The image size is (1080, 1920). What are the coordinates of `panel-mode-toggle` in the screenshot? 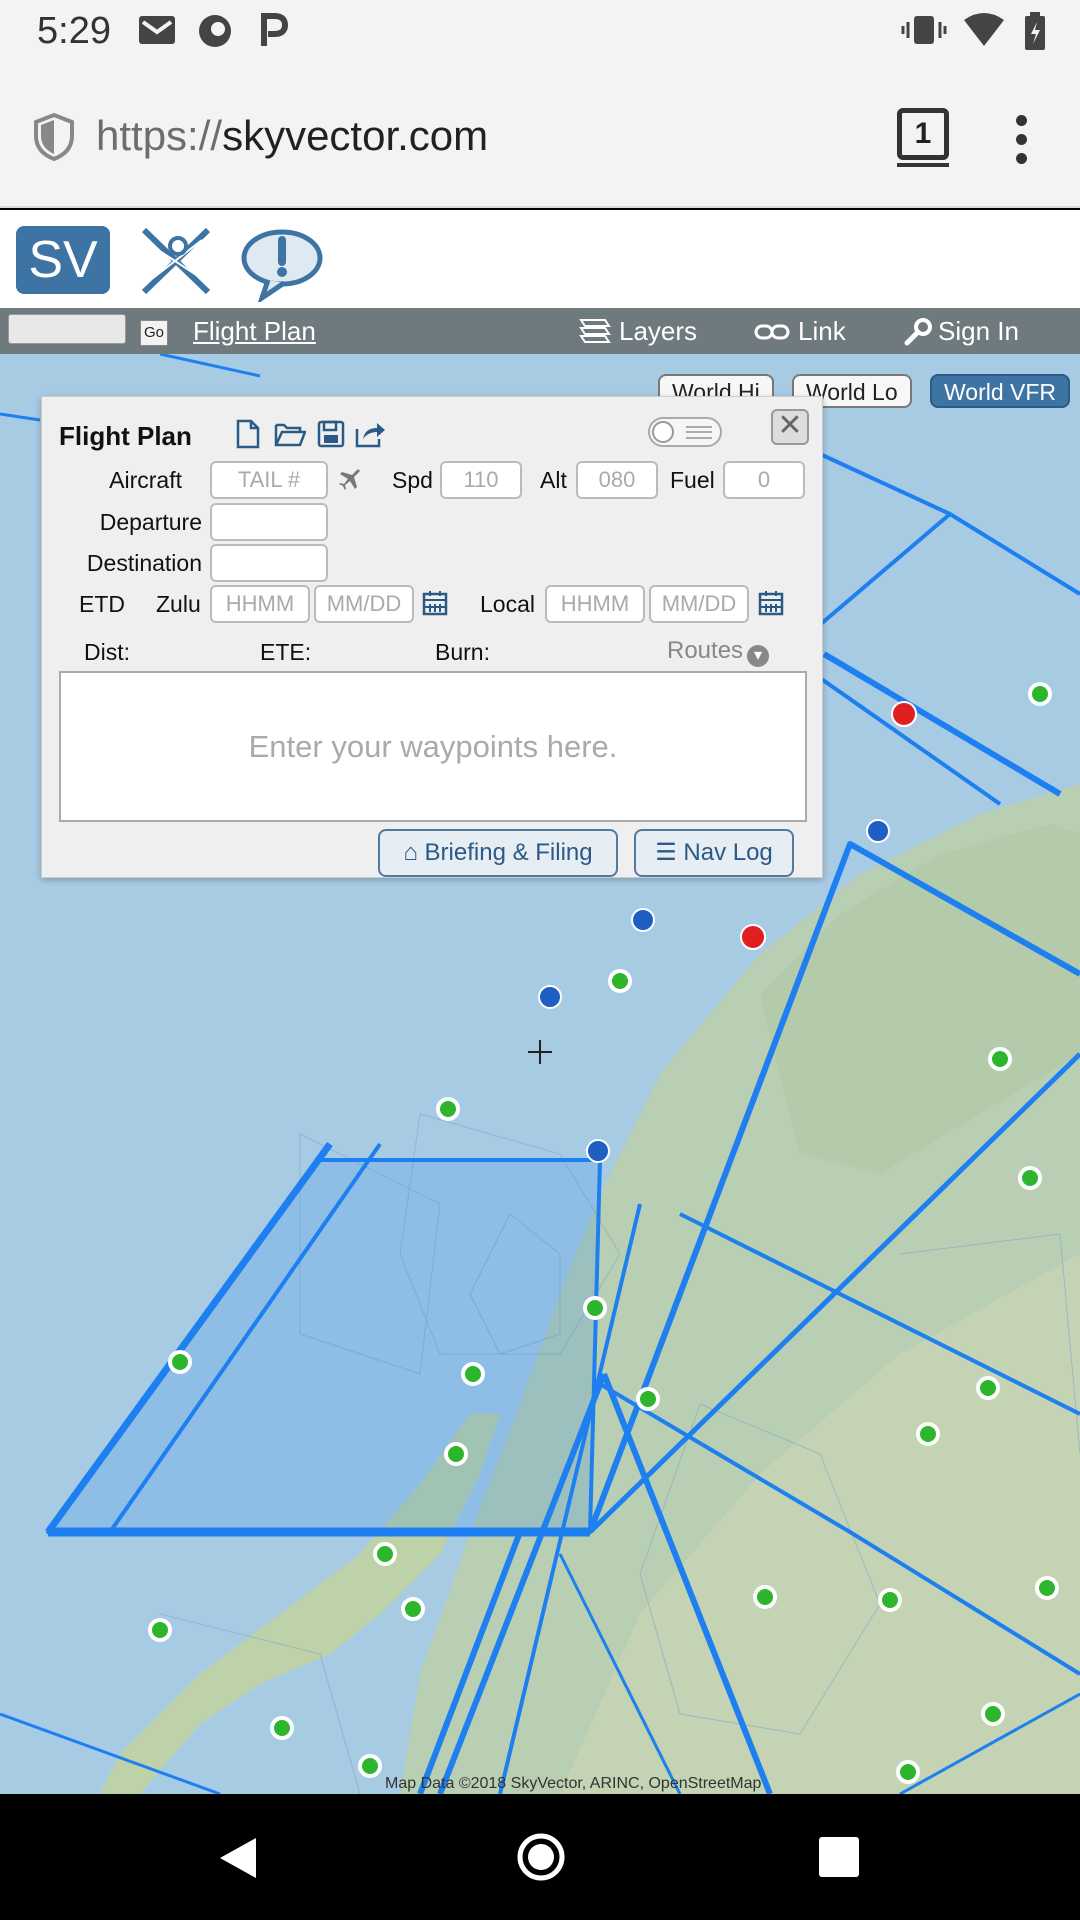 It's located at (685, 432).